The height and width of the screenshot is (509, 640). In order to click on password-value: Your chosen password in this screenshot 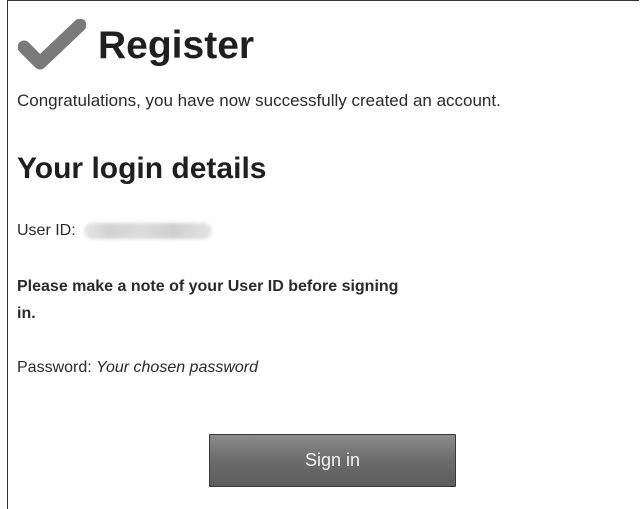, I will do `click(177, 367)`.